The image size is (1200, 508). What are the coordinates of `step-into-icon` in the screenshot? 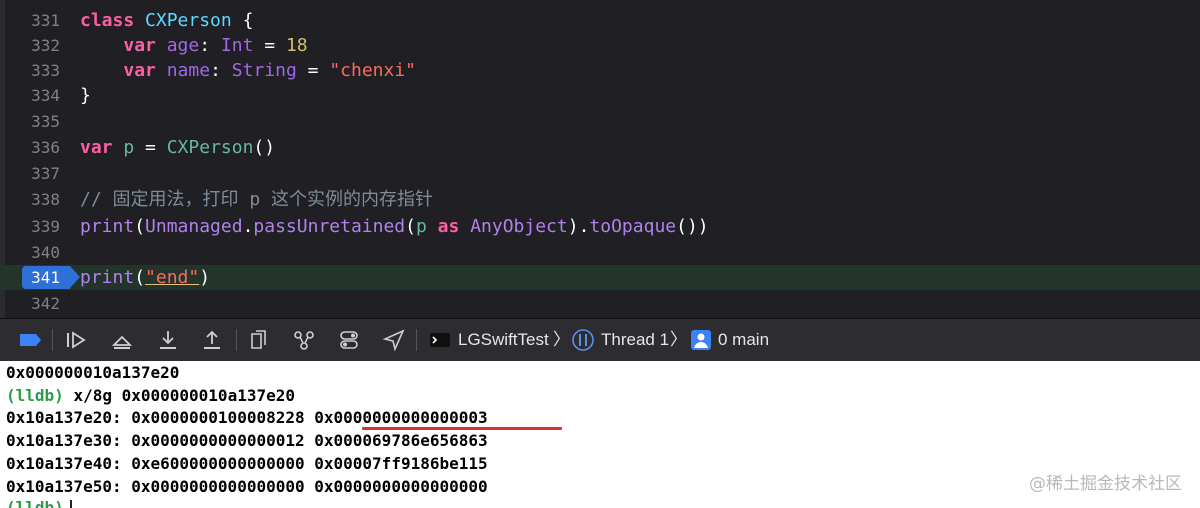 It's located at (168, 340).